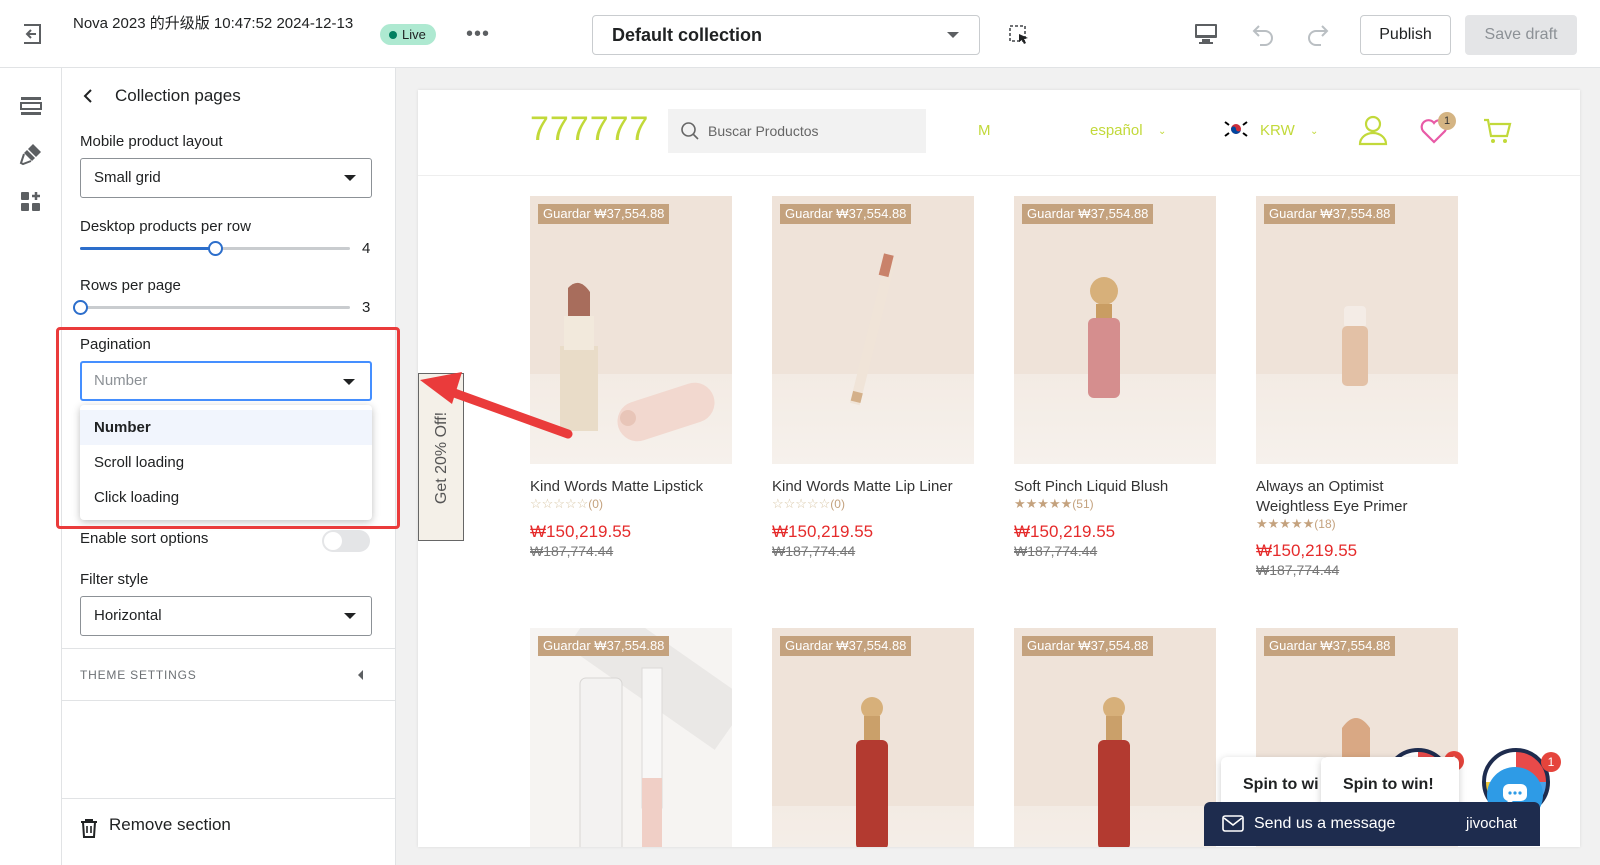 This screenshot has height=865, width=1600. Describe the element at coordinates (1116, 130) in the screenshot. I see `language-selector: español` at that location.